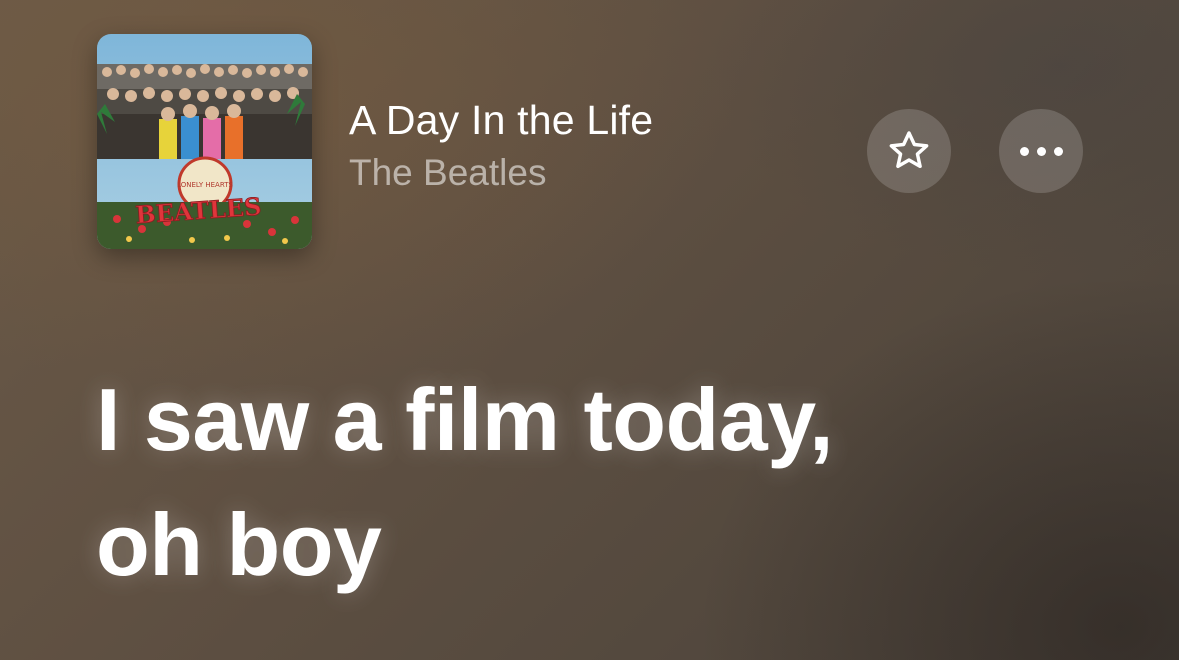 Image resolution: width=1179 pixels, height=660 pixels. I want to click on favorite-button, so click(909, 151).